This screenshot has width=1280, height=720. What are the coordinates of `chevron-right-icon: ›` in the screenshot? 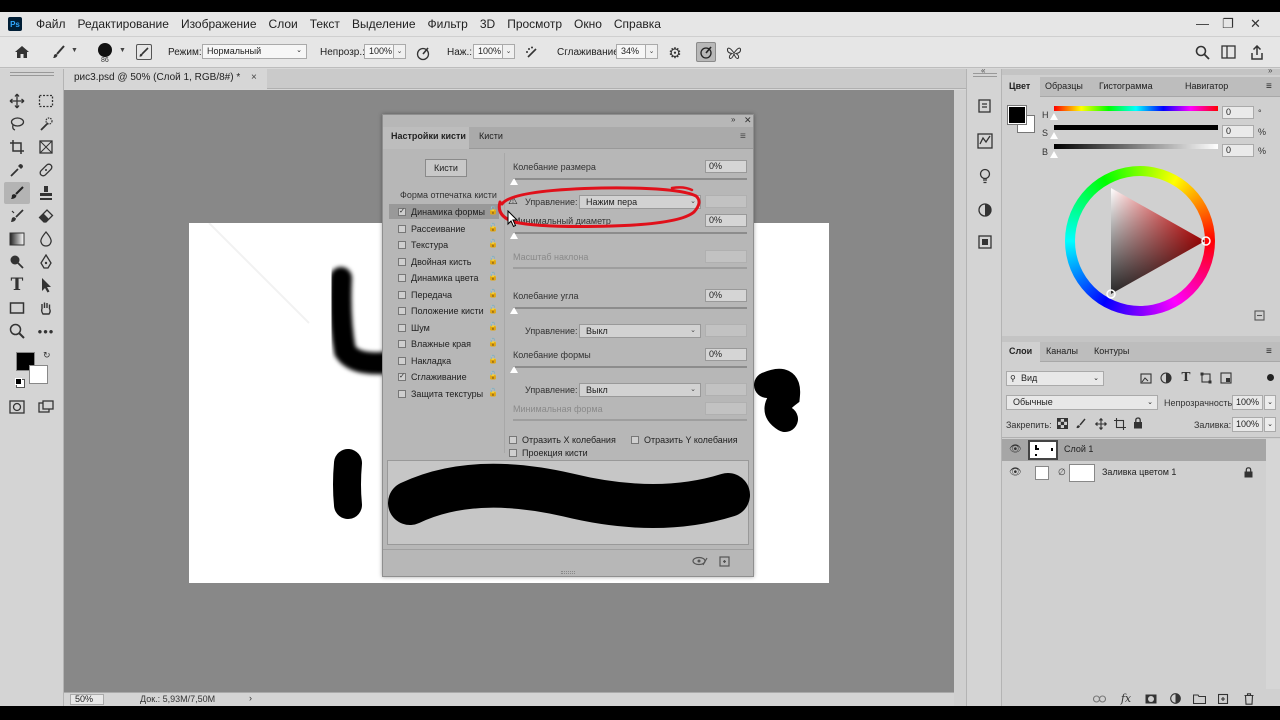 It's located at (250, 698).